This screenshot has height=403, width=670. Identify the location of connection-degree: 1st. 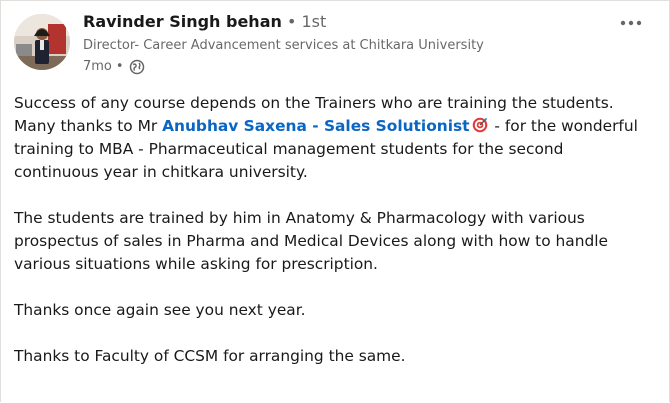
(314, 21).